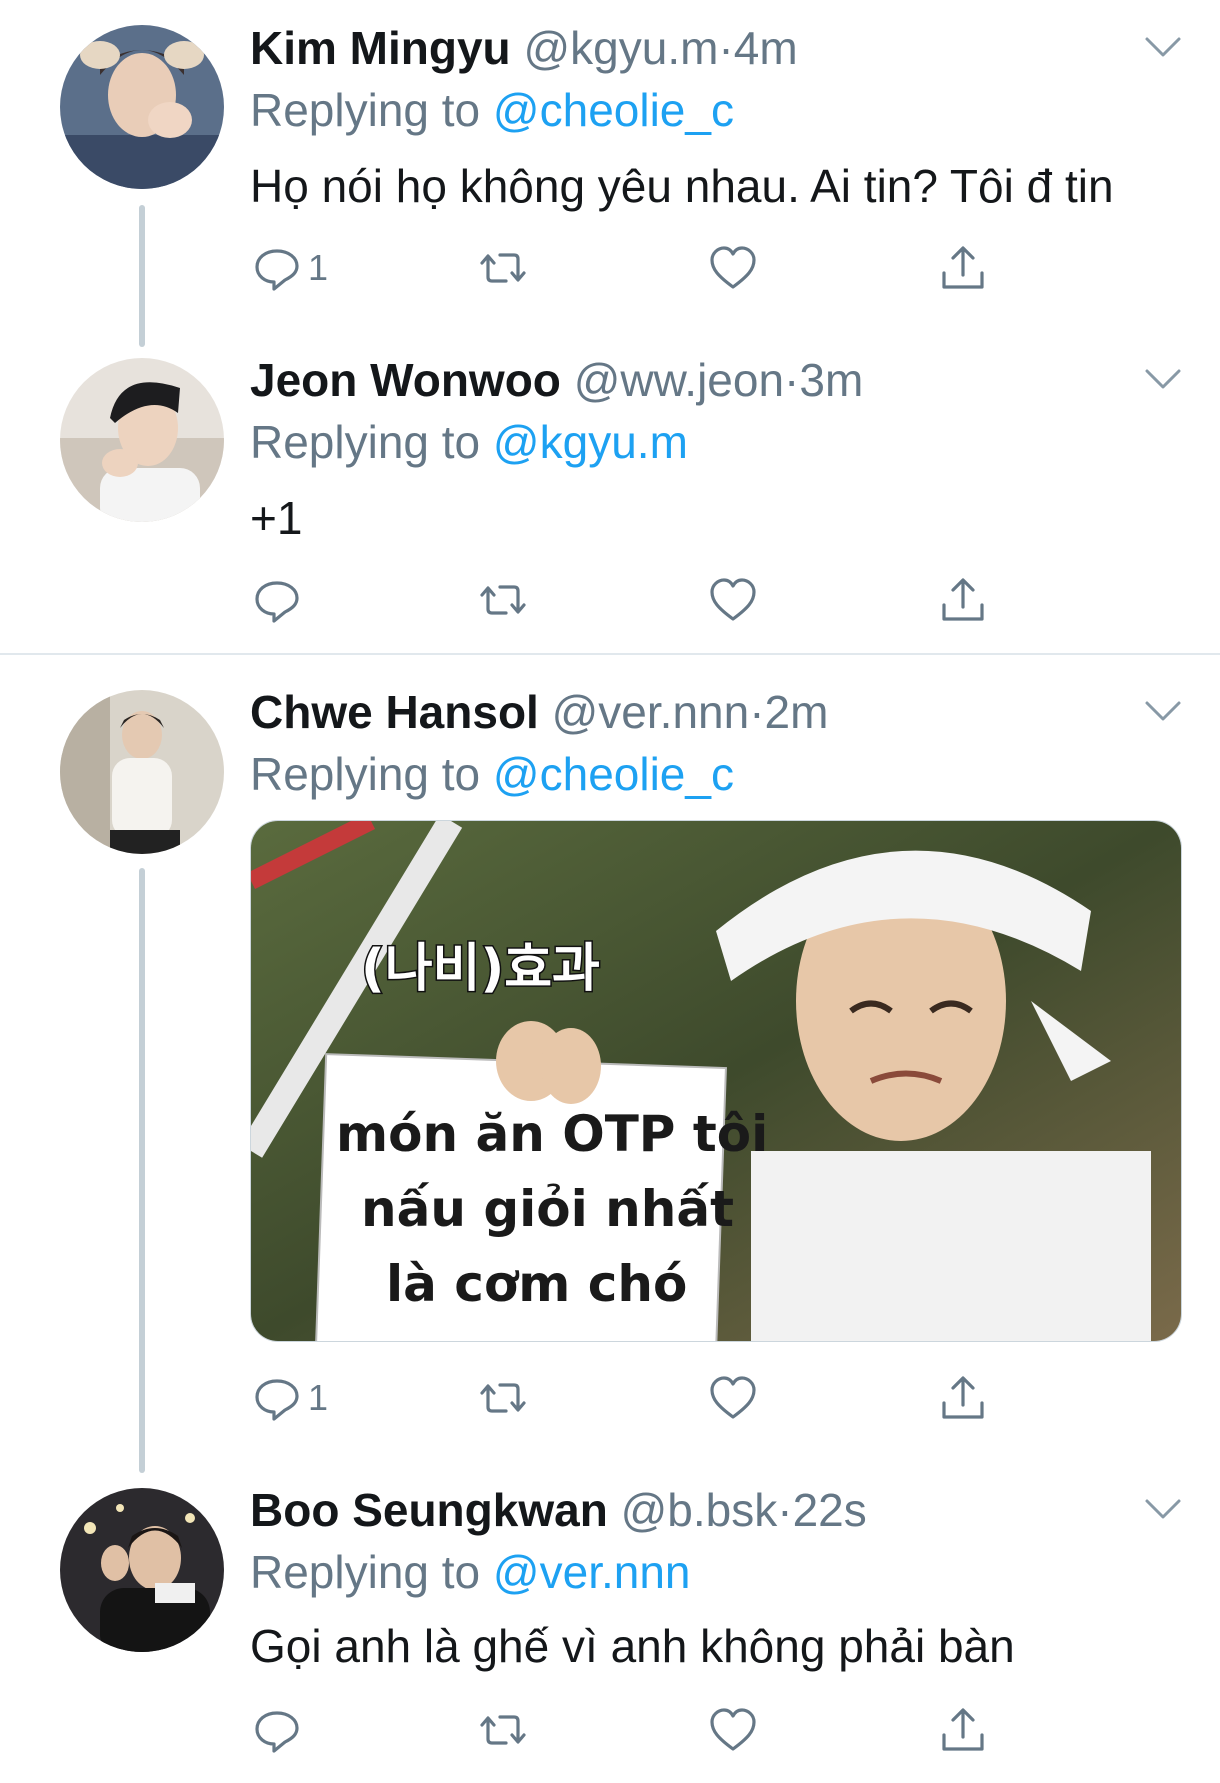  What do you see at coordinates (651, 712) in the screenshot?
I see `handle: @ver.nnn` at bounding box center [651, 712].